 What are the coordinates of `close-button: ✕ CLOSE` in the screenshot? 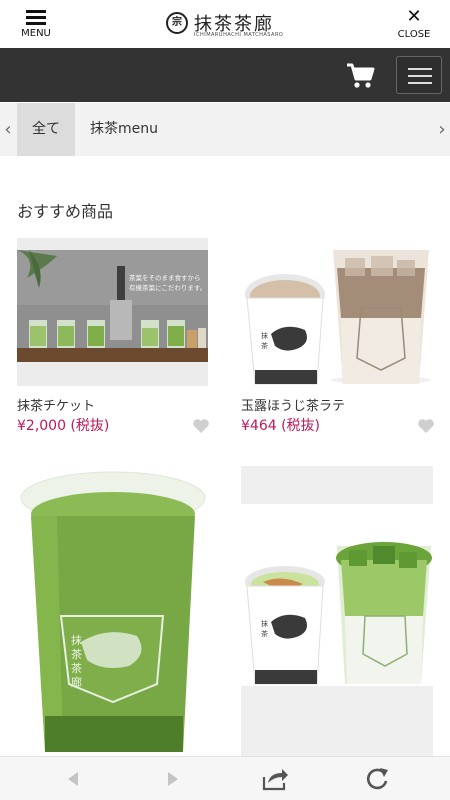 It's located at (414, 26).